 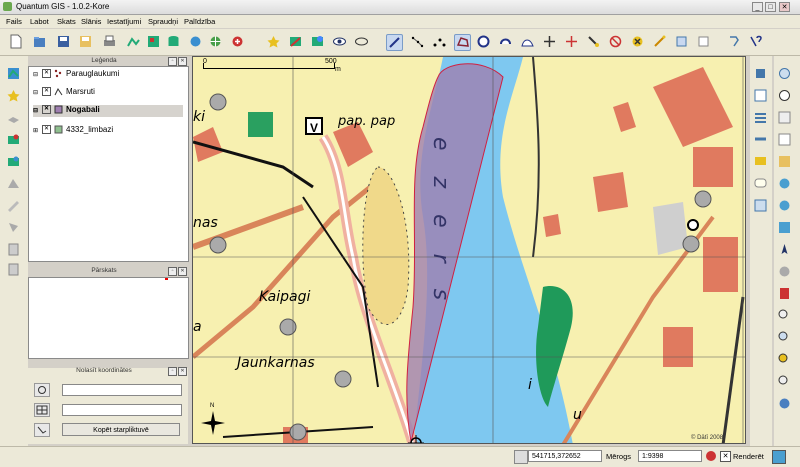 What do you see at coordinates (121, 429) in the screenshot?
I see `copy-to-clipboard-button: Kopēt starpliktuvē` at bounding box center [121, 429].